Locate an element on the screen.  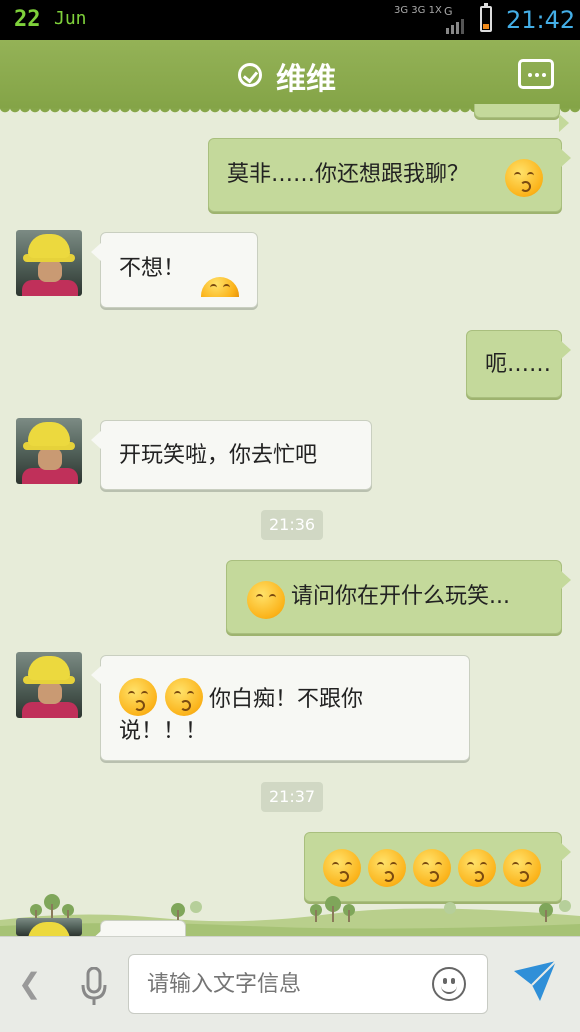
status-date-month: Jun is located at coordinates (70, 18).